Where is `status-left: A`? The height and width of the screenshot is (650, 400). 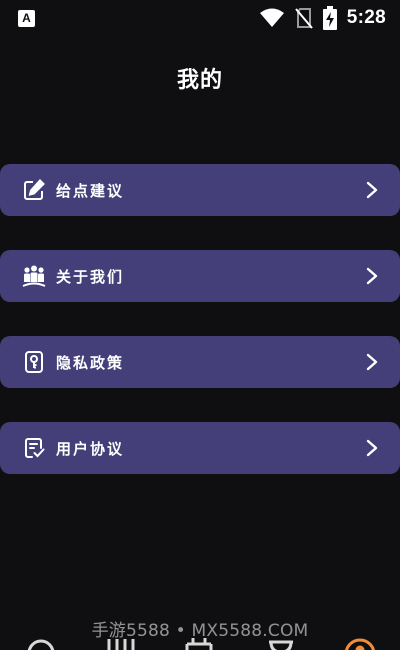
status-left: A is located at coordinates (26, 18).